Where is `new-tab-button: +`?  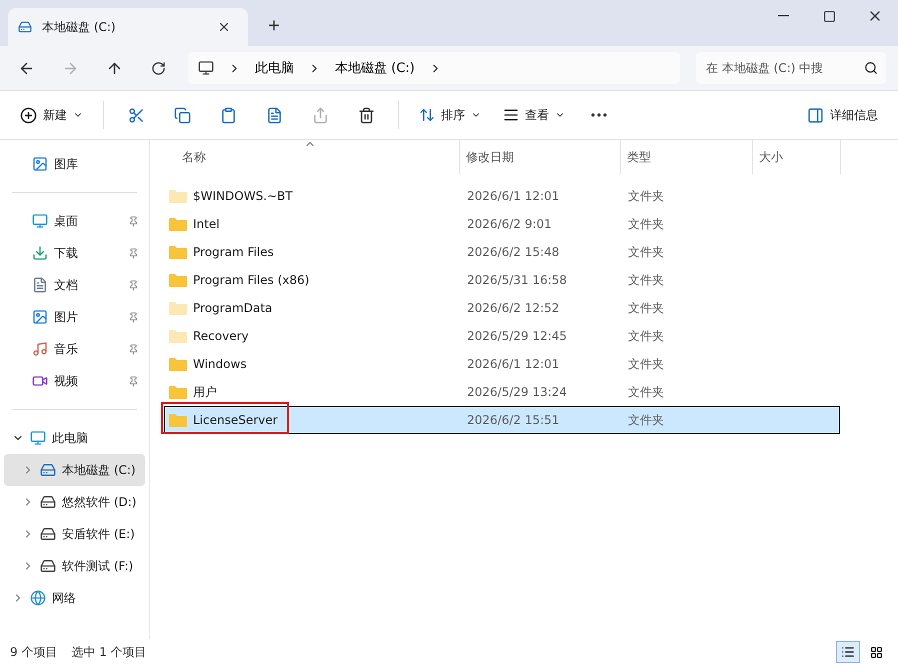
new-tab-button: + is located at coordinates (274, 26).